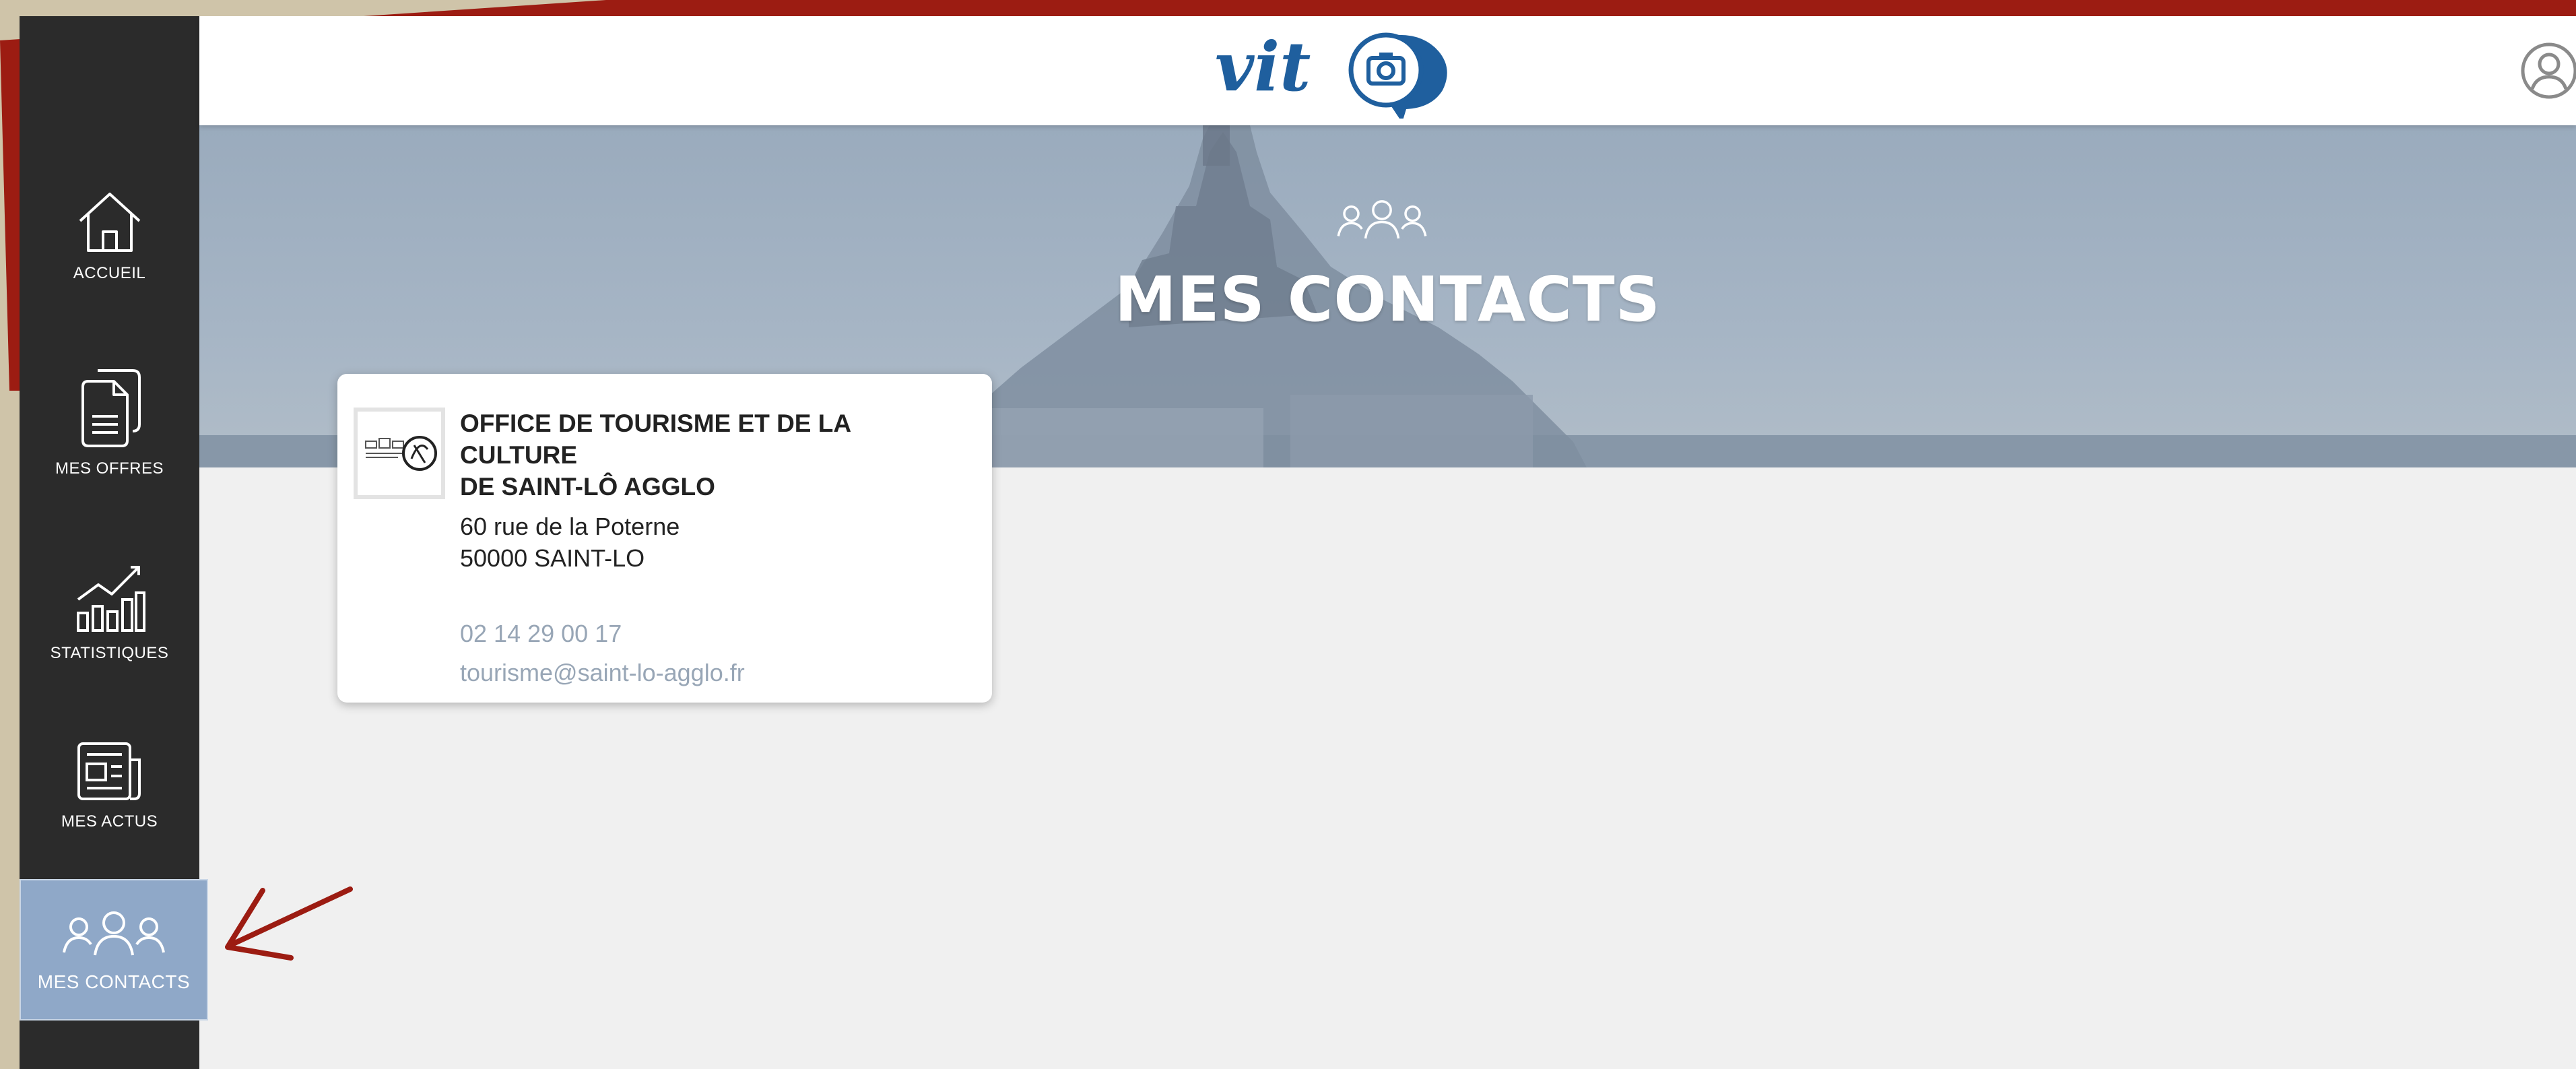 This screenshot has width=2576, height=1069. I want to click on red-arrow-icon, so click(289, 923).